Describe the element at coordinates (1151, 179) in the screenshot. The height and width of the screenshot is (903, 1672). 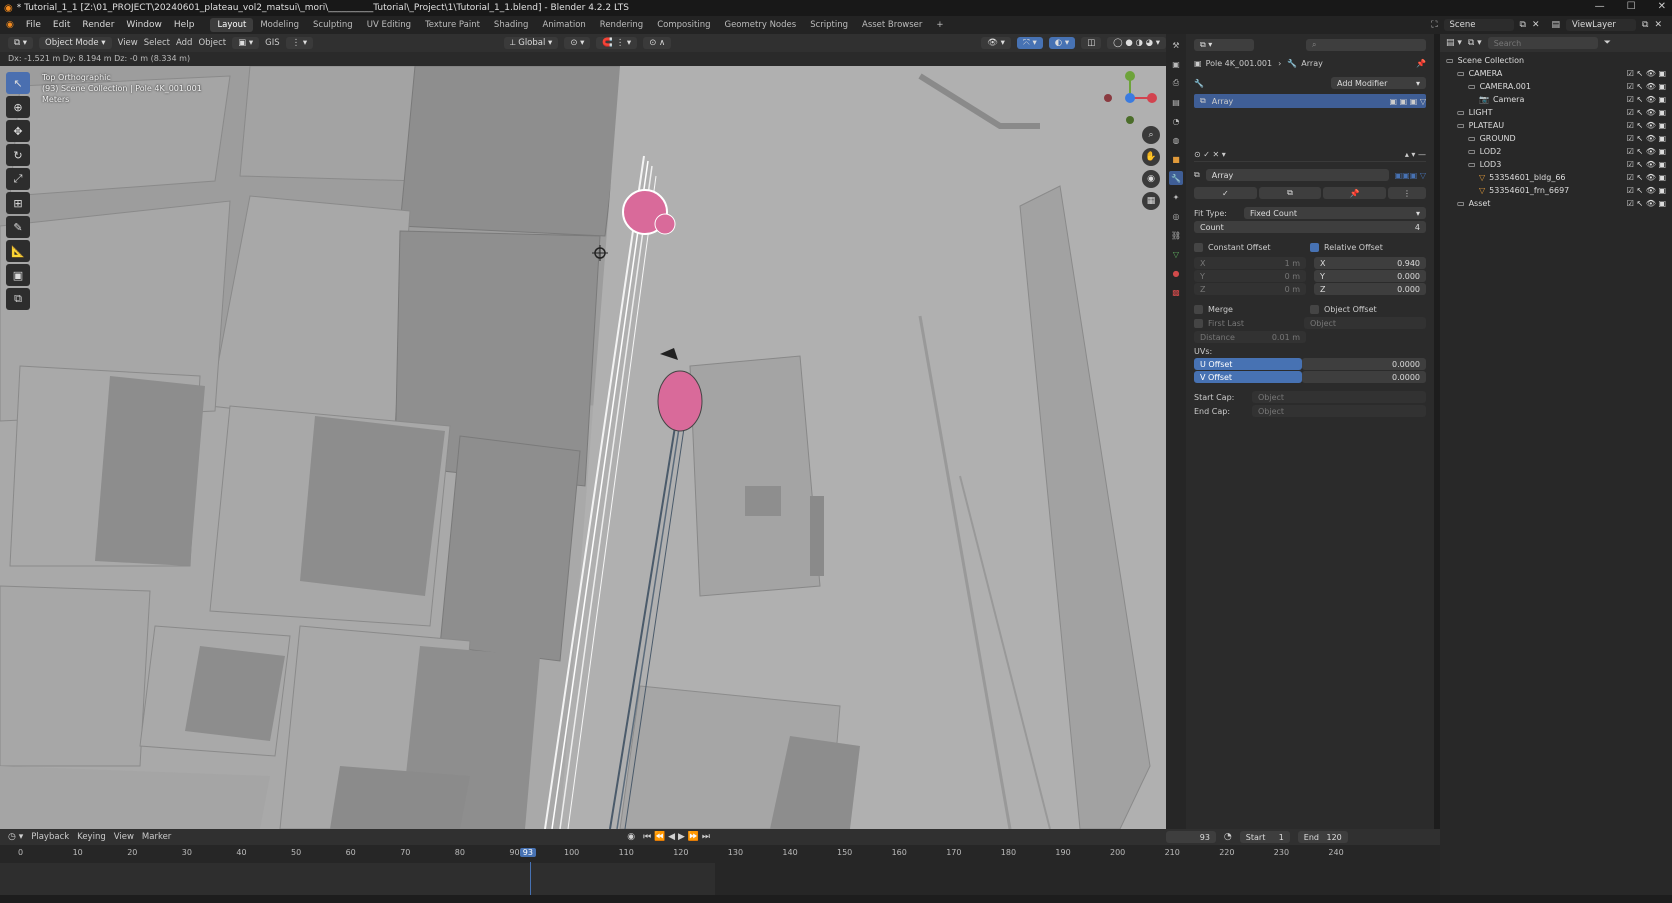
I see `camera-view-icon: ◉` at that location.